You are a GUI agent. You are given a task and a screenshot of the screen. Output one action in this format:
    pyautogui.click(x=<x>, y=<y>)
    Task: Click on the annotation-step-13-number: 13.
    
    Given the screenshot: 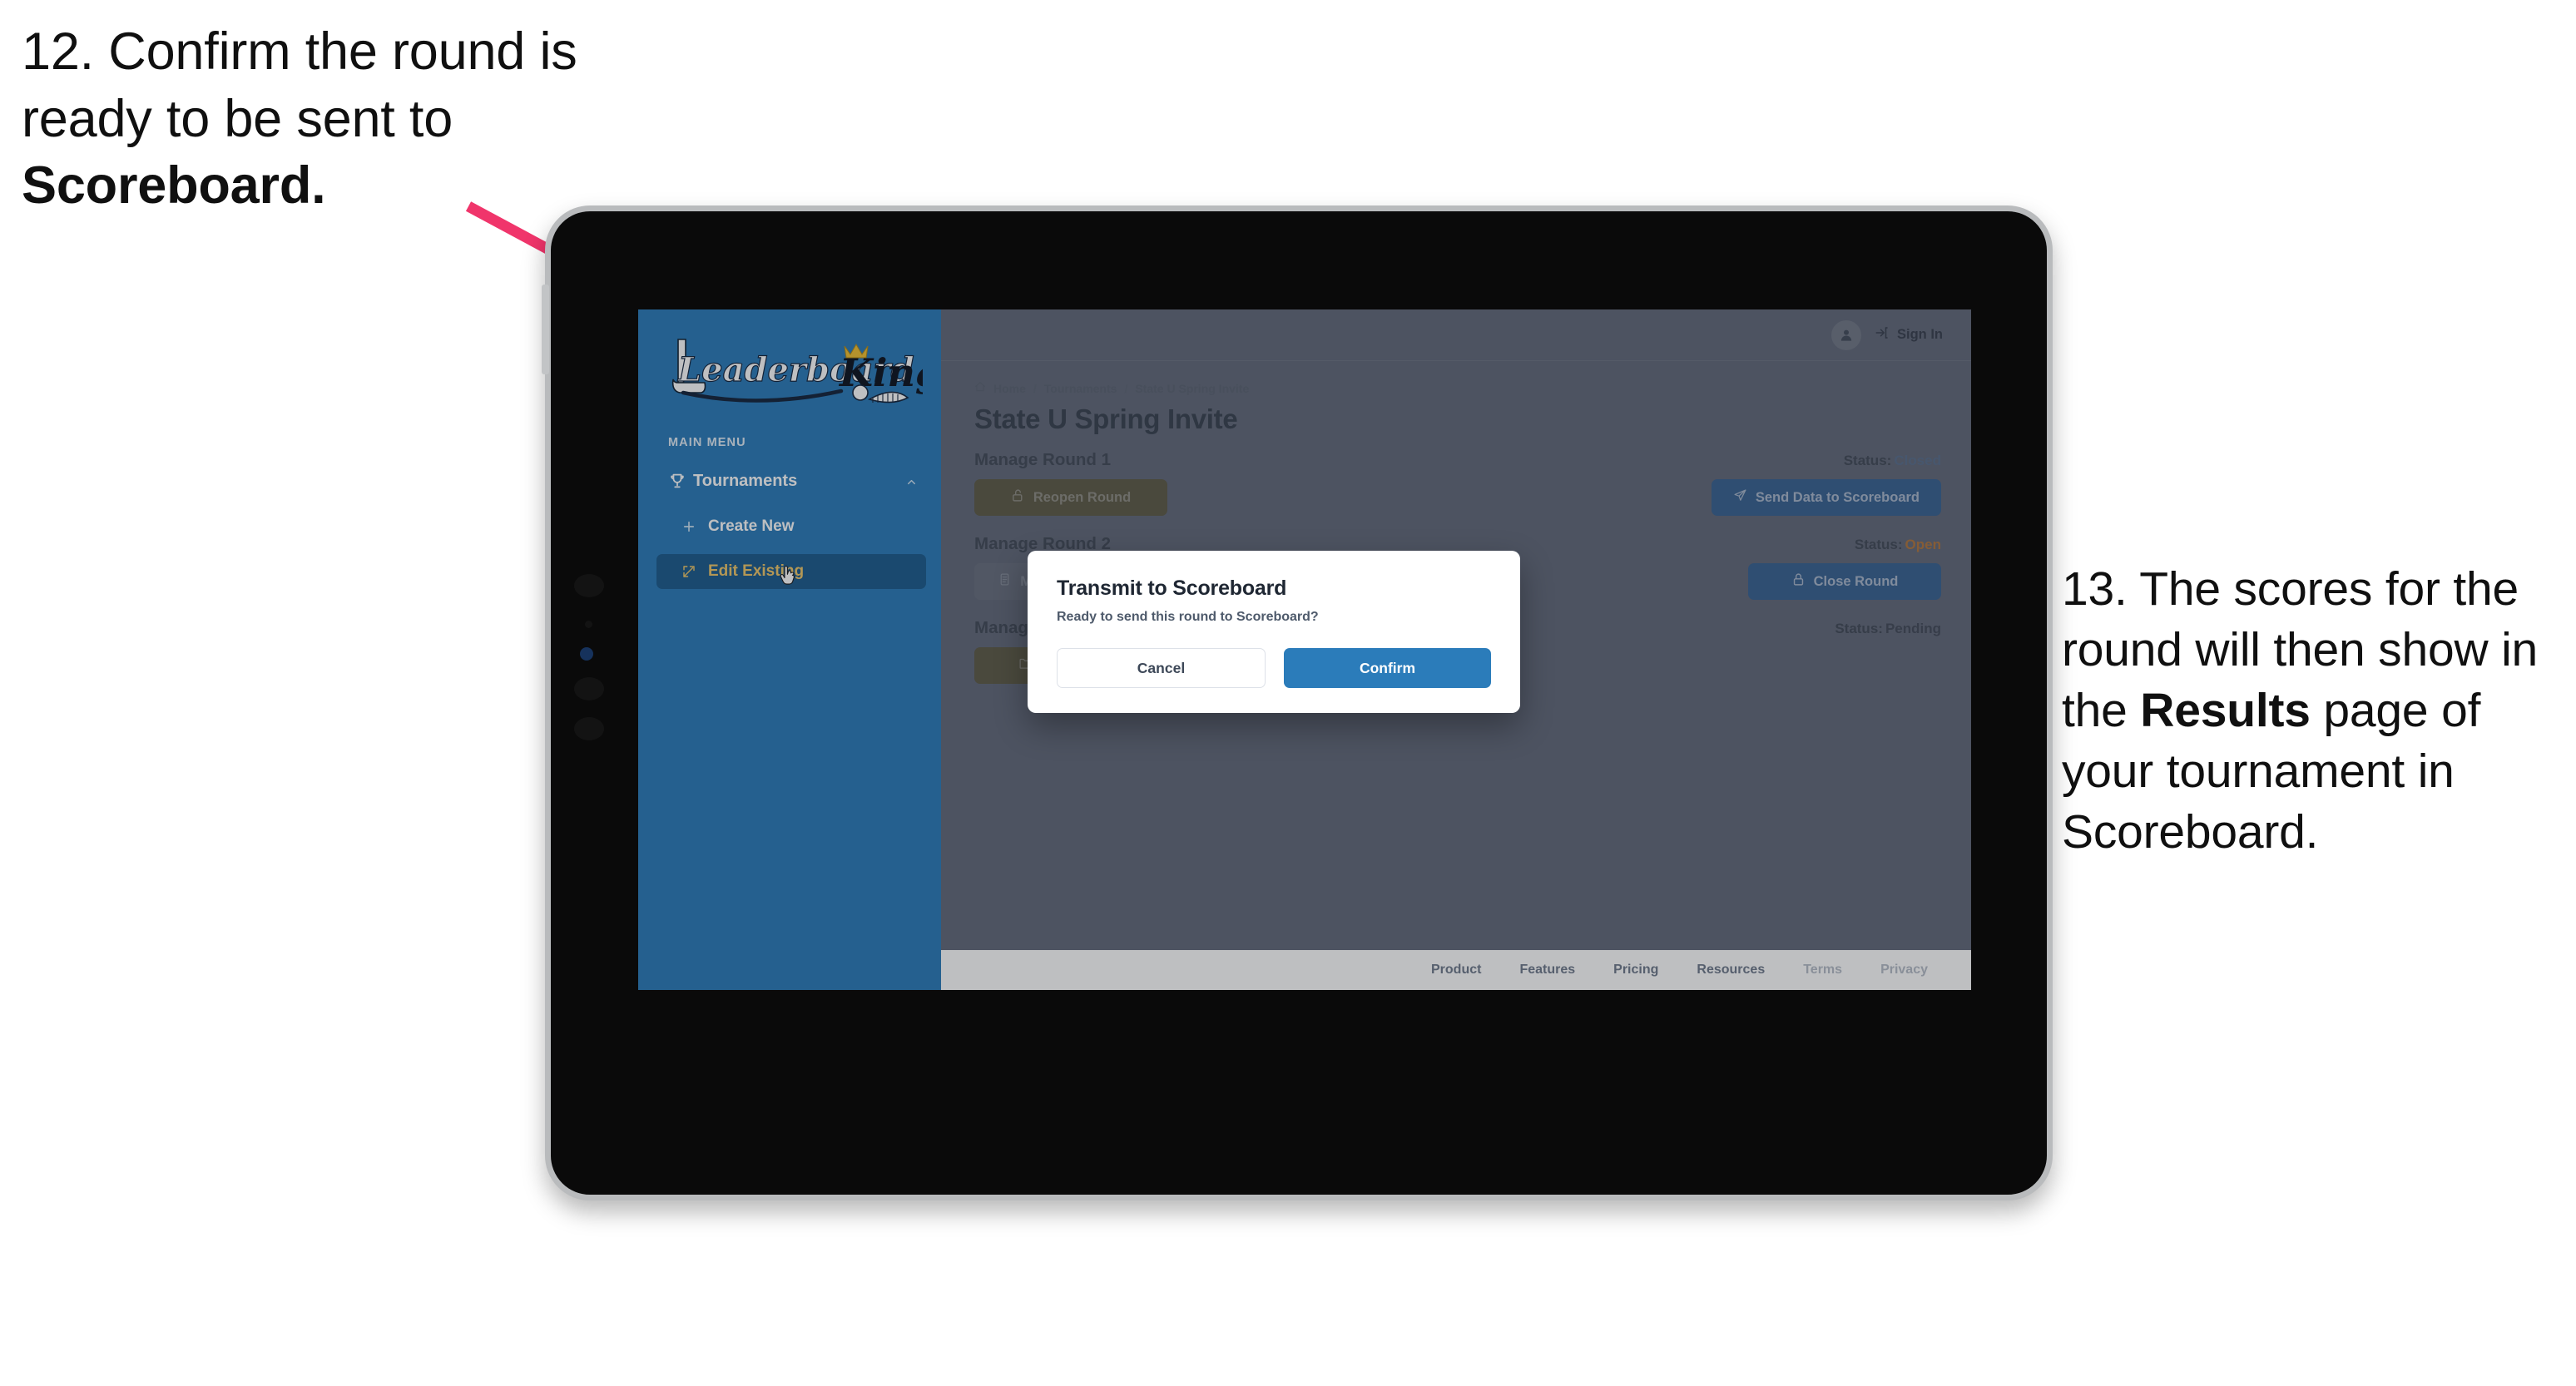 What is the action you would take?
    pyautogui.click(x=2095, y=589)
    